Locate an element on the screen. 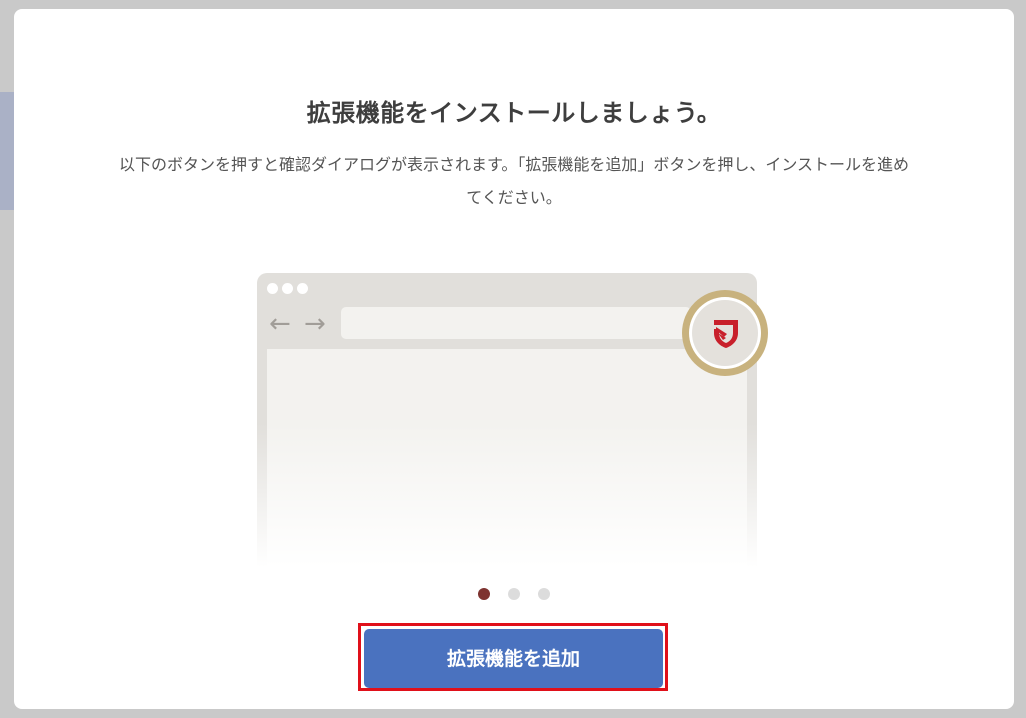 This screenshot has width=1026, height=718. address-bar is located at coordinates (516, 323).